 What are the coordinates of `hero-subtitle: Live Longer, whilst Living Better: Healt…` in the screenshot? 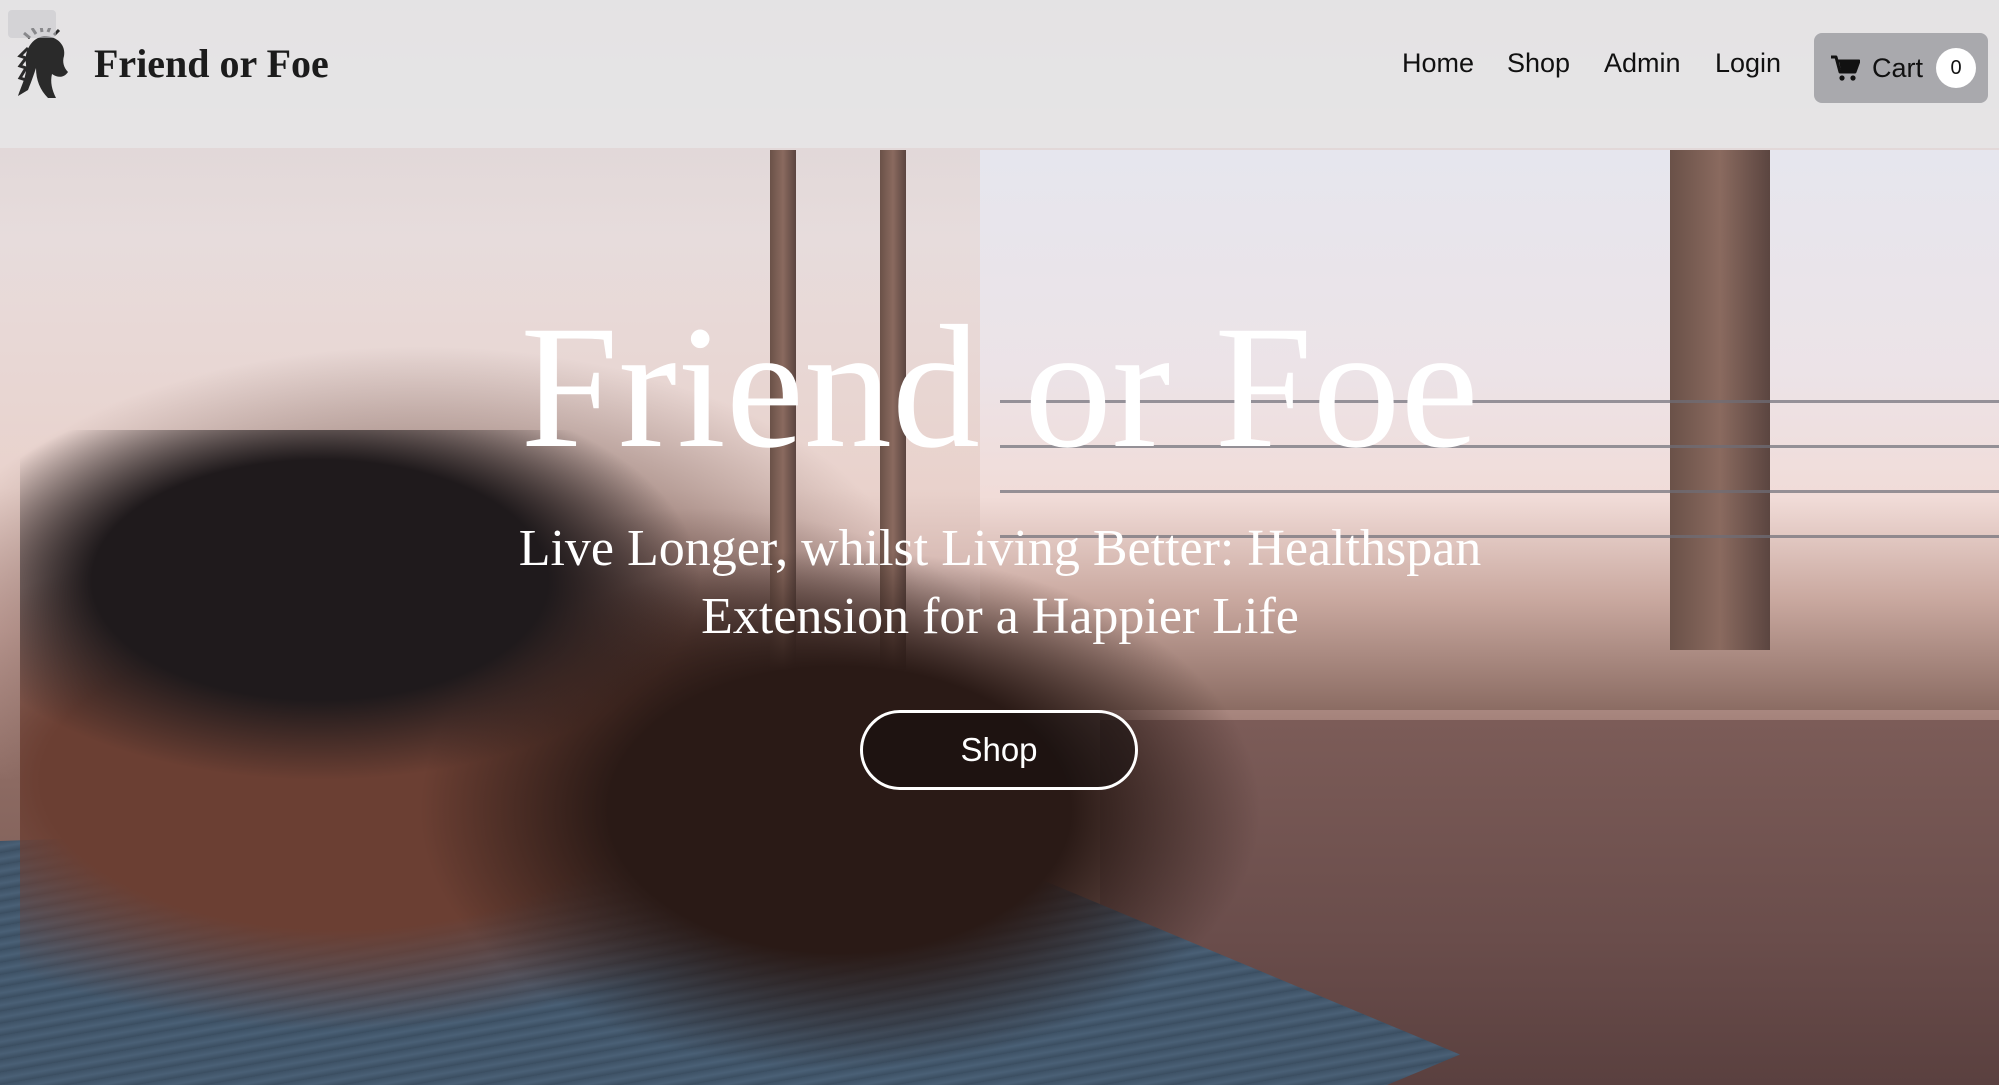 It's located at (1000, 582).